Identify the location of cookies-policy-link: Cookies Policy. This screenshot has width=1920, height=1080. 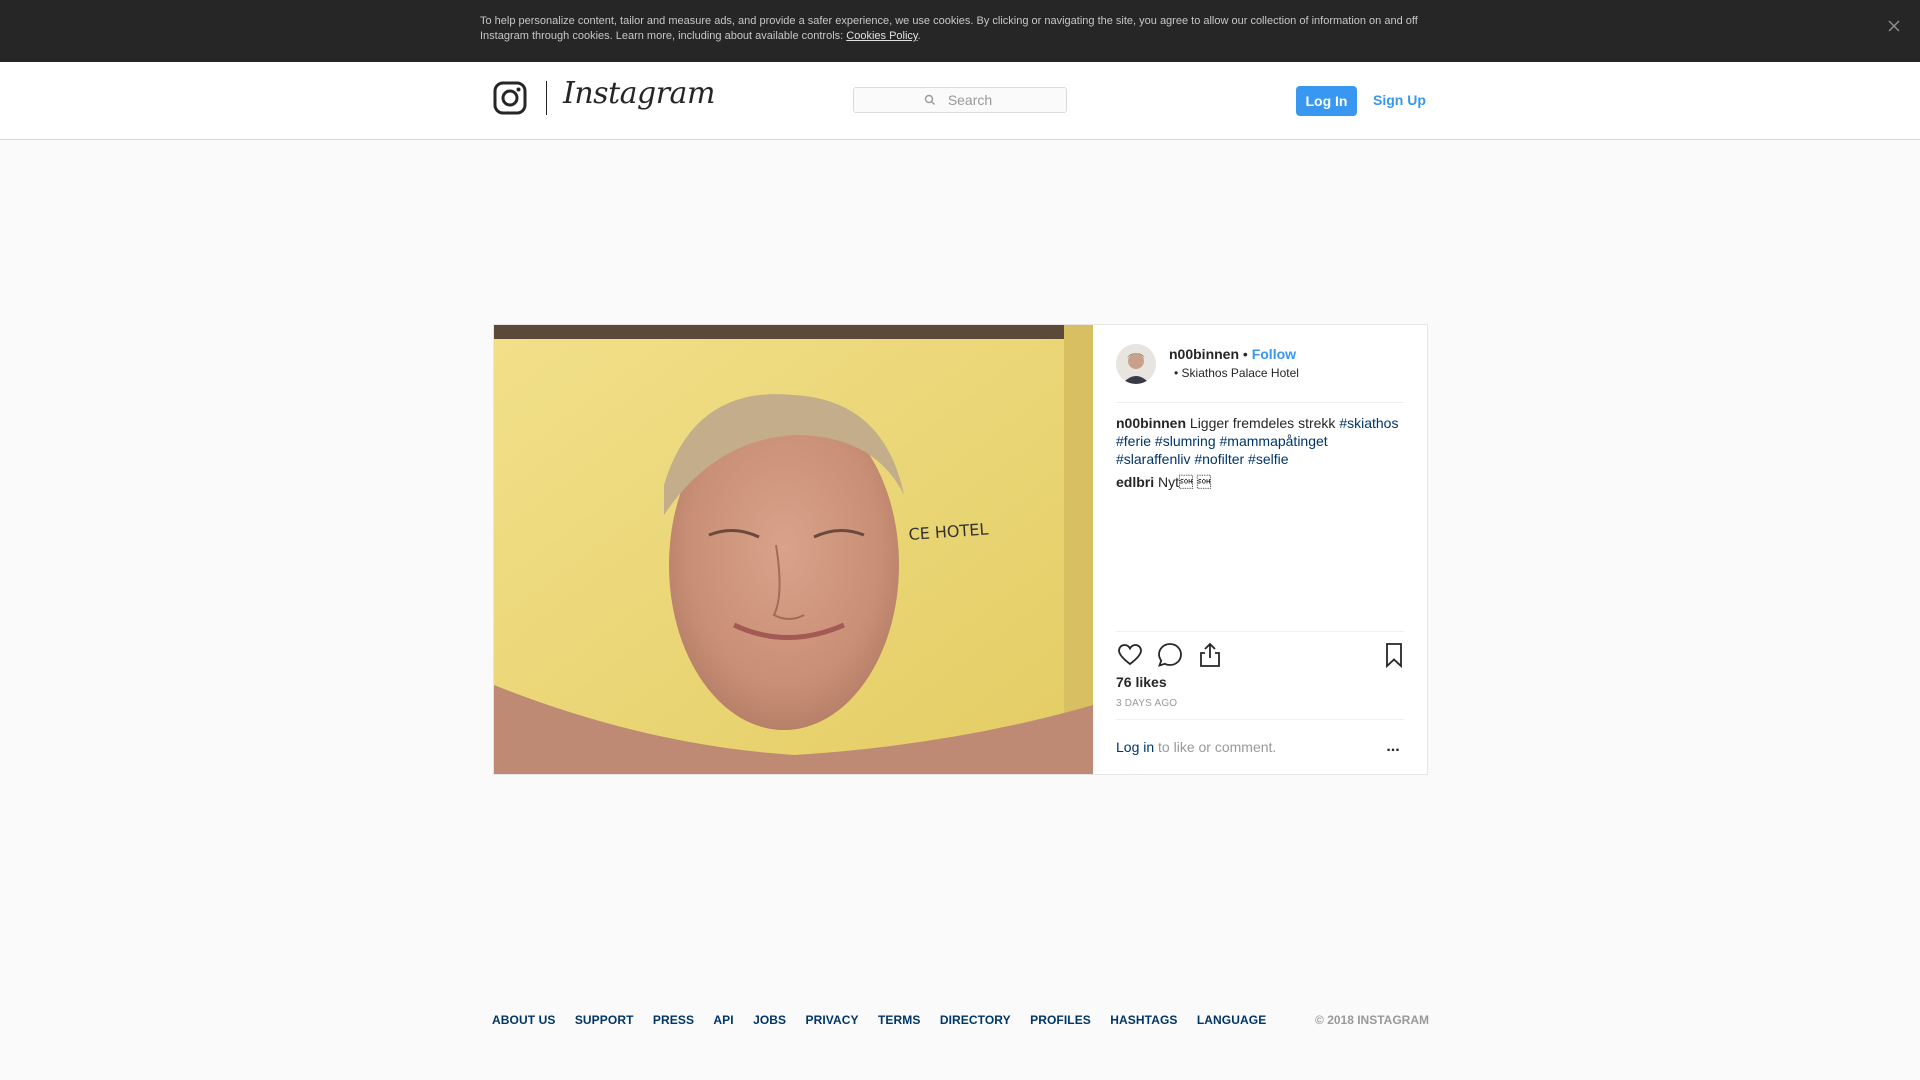
(881, 36).